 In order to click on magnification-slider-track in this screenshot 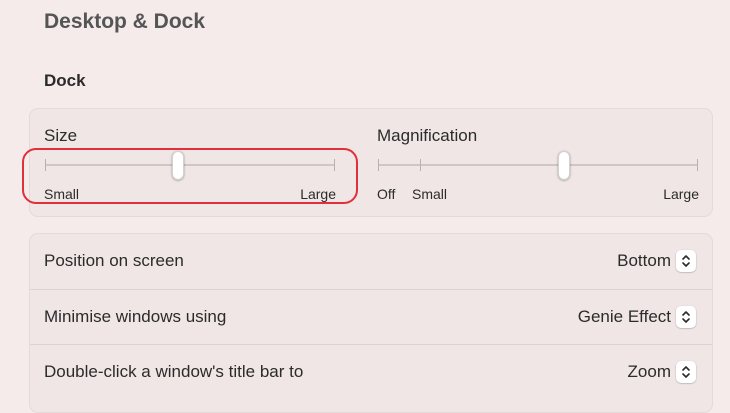, I will do `click(538, 165)`.